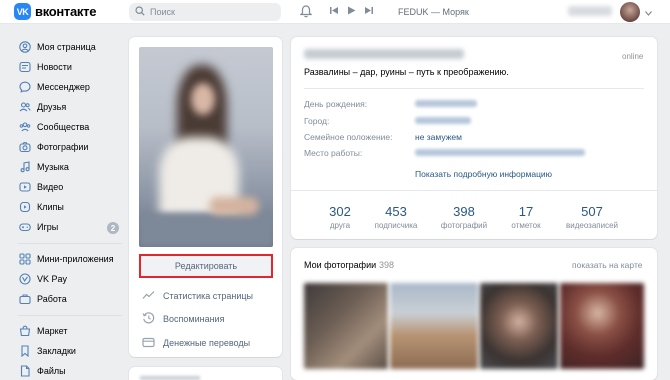 The image size is (670, 380). What do you see at coordinates (592, 211) in the screenshot?
I see `counter-value: 507` at bounding box center [592, 211].